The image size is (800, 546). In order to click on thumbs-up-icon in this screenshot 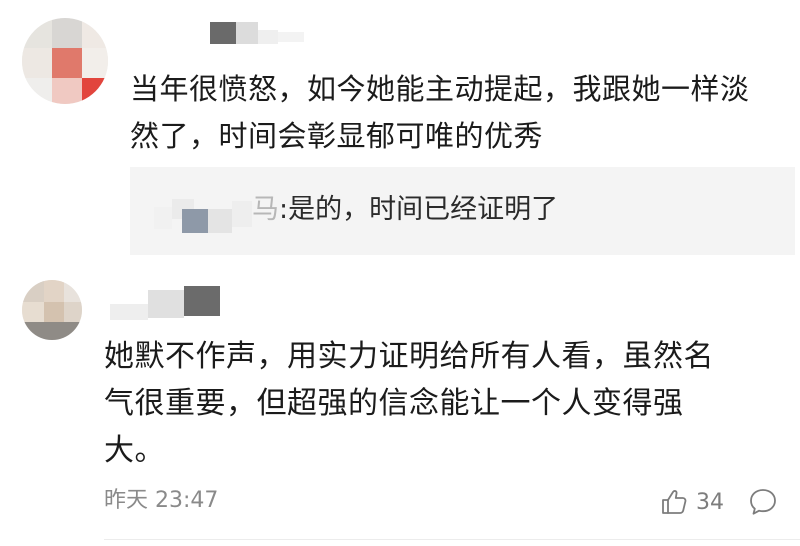, I will do `click(674, 502)`.